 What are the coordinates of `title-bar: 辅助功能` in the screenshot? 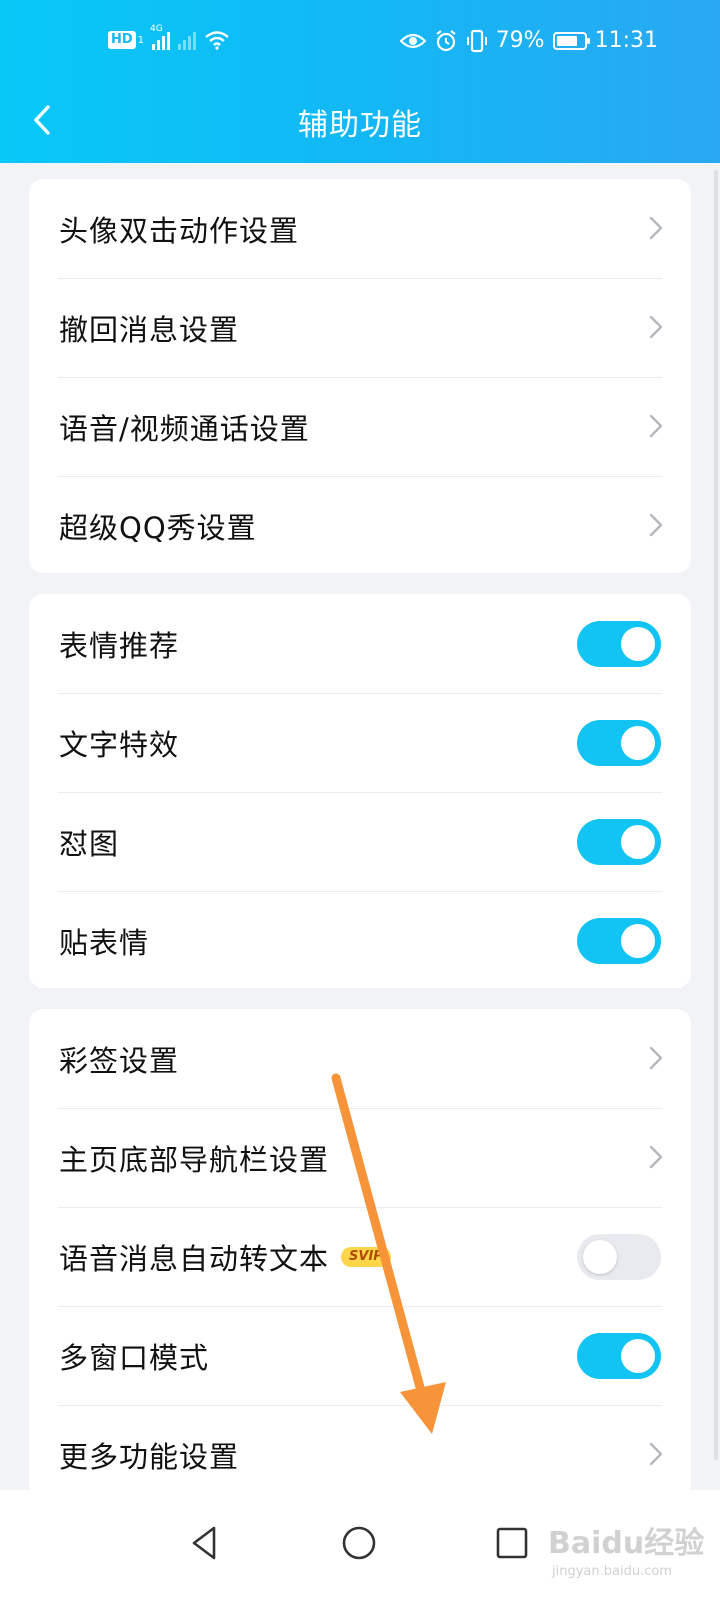 It's located at (360, 120).